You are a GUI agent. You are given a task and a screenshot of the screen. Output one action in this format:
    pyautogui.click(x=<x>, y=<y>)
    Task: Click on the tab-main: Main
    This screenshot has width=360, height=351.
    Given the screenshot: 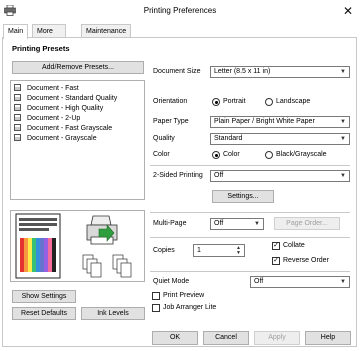 What is the action you would take?
    pyautogui.click(x=16, y=31)
    